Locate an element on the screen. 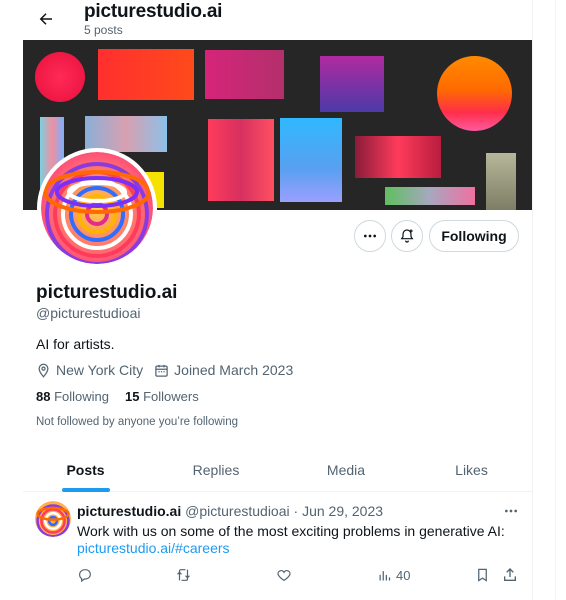  more-options-button is located at coordinates (370, 236).